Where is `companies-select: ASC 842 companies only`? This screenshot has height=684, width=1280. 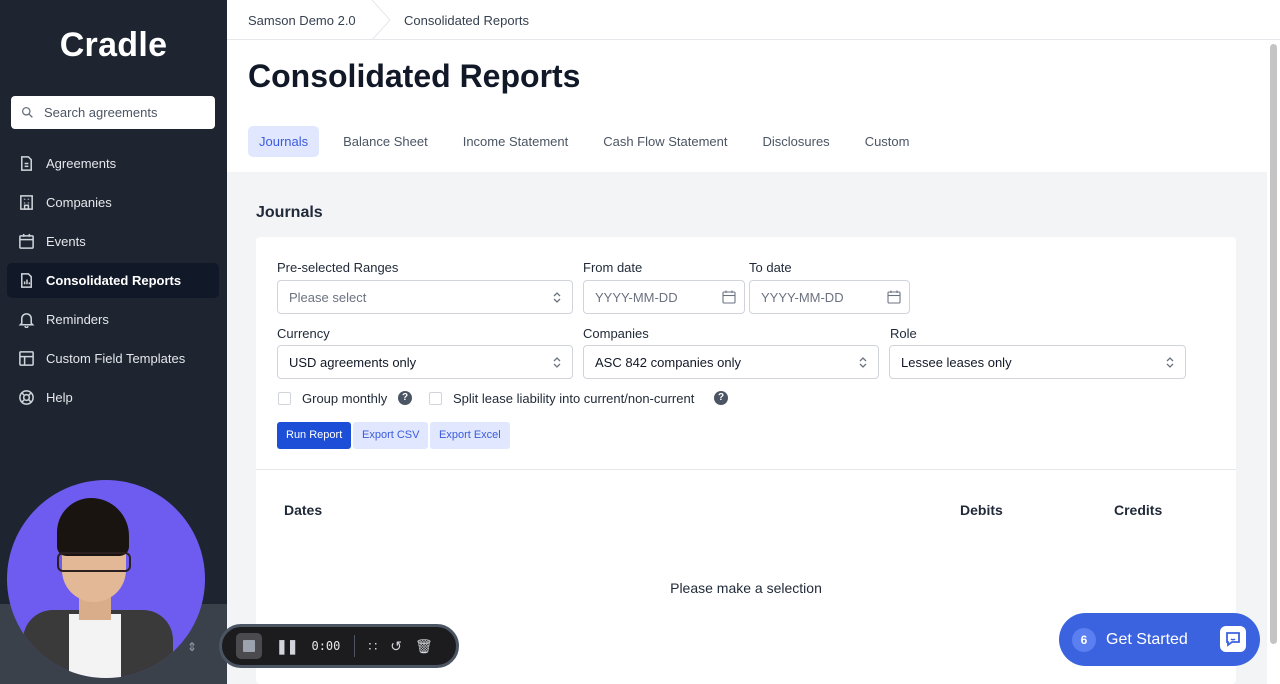 companies-select: ASC 842 companies only is located at coordinates (731, 362).